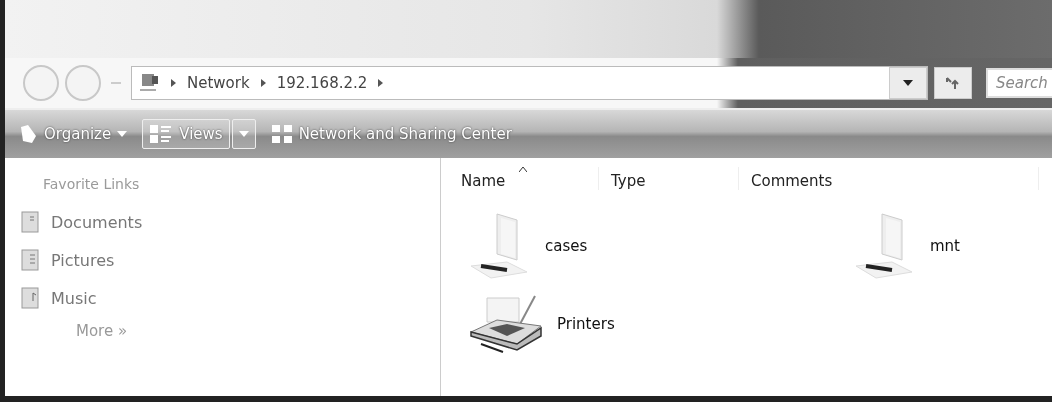  What do you see at coordinates (945, 246) in the screenshot?
I see `item-label: mnt` at bounding box center [945, 246].